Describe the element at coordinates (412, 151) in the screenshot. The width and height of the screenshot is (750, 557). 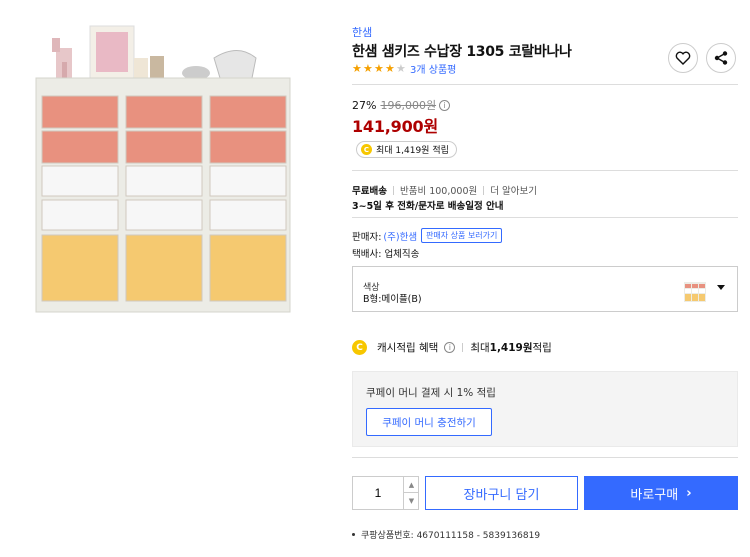
I see `cash-reward-text: 최대 1,419원 적립` at that location.